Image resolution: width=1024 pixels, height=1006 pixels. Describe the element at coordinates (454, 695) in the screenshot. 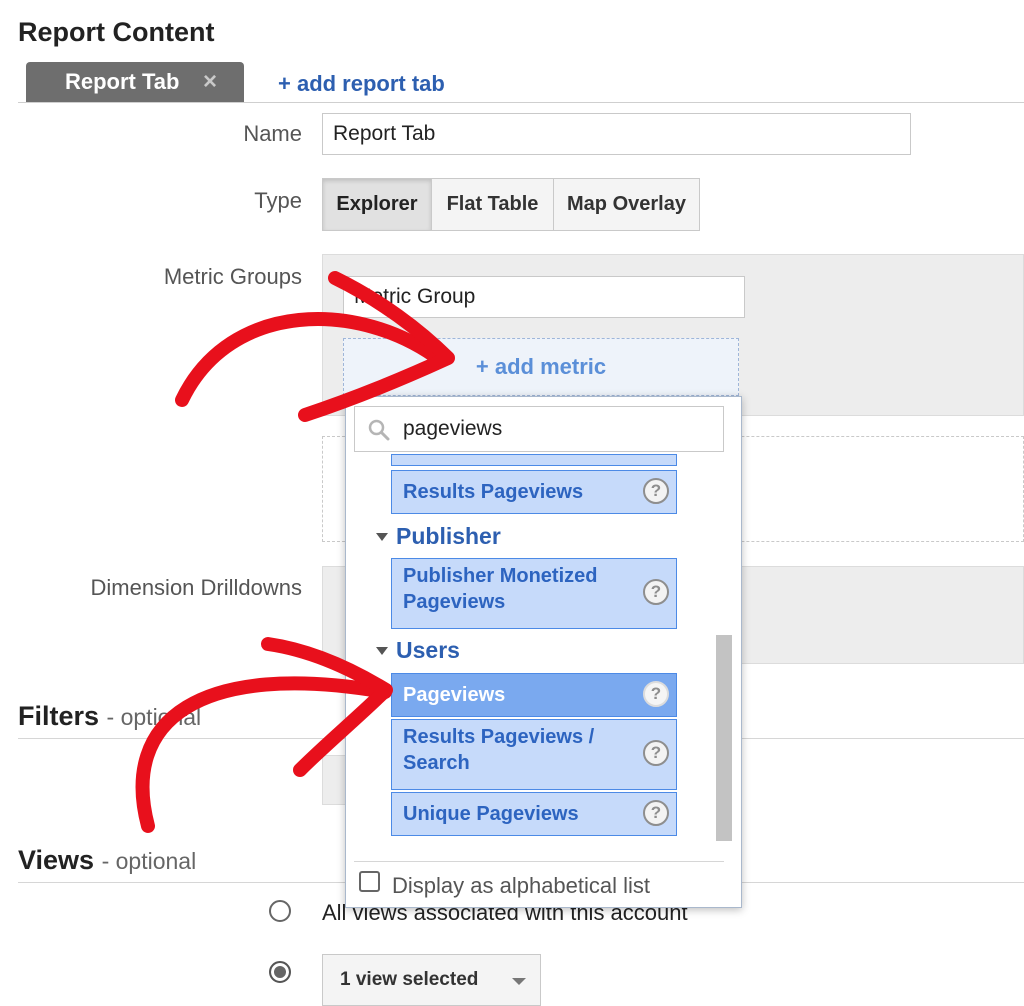

I see `metric-item-label: Pageviews` at that location.